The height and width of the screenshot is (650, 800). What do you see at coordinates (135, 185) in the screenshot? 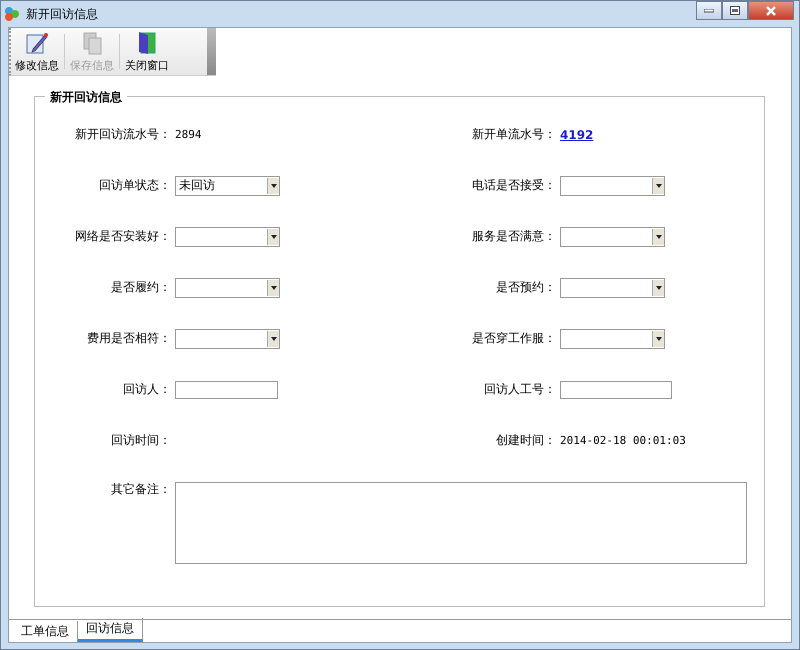
I see `field-label: 回访单状态：` at bounding box center [135, 185].